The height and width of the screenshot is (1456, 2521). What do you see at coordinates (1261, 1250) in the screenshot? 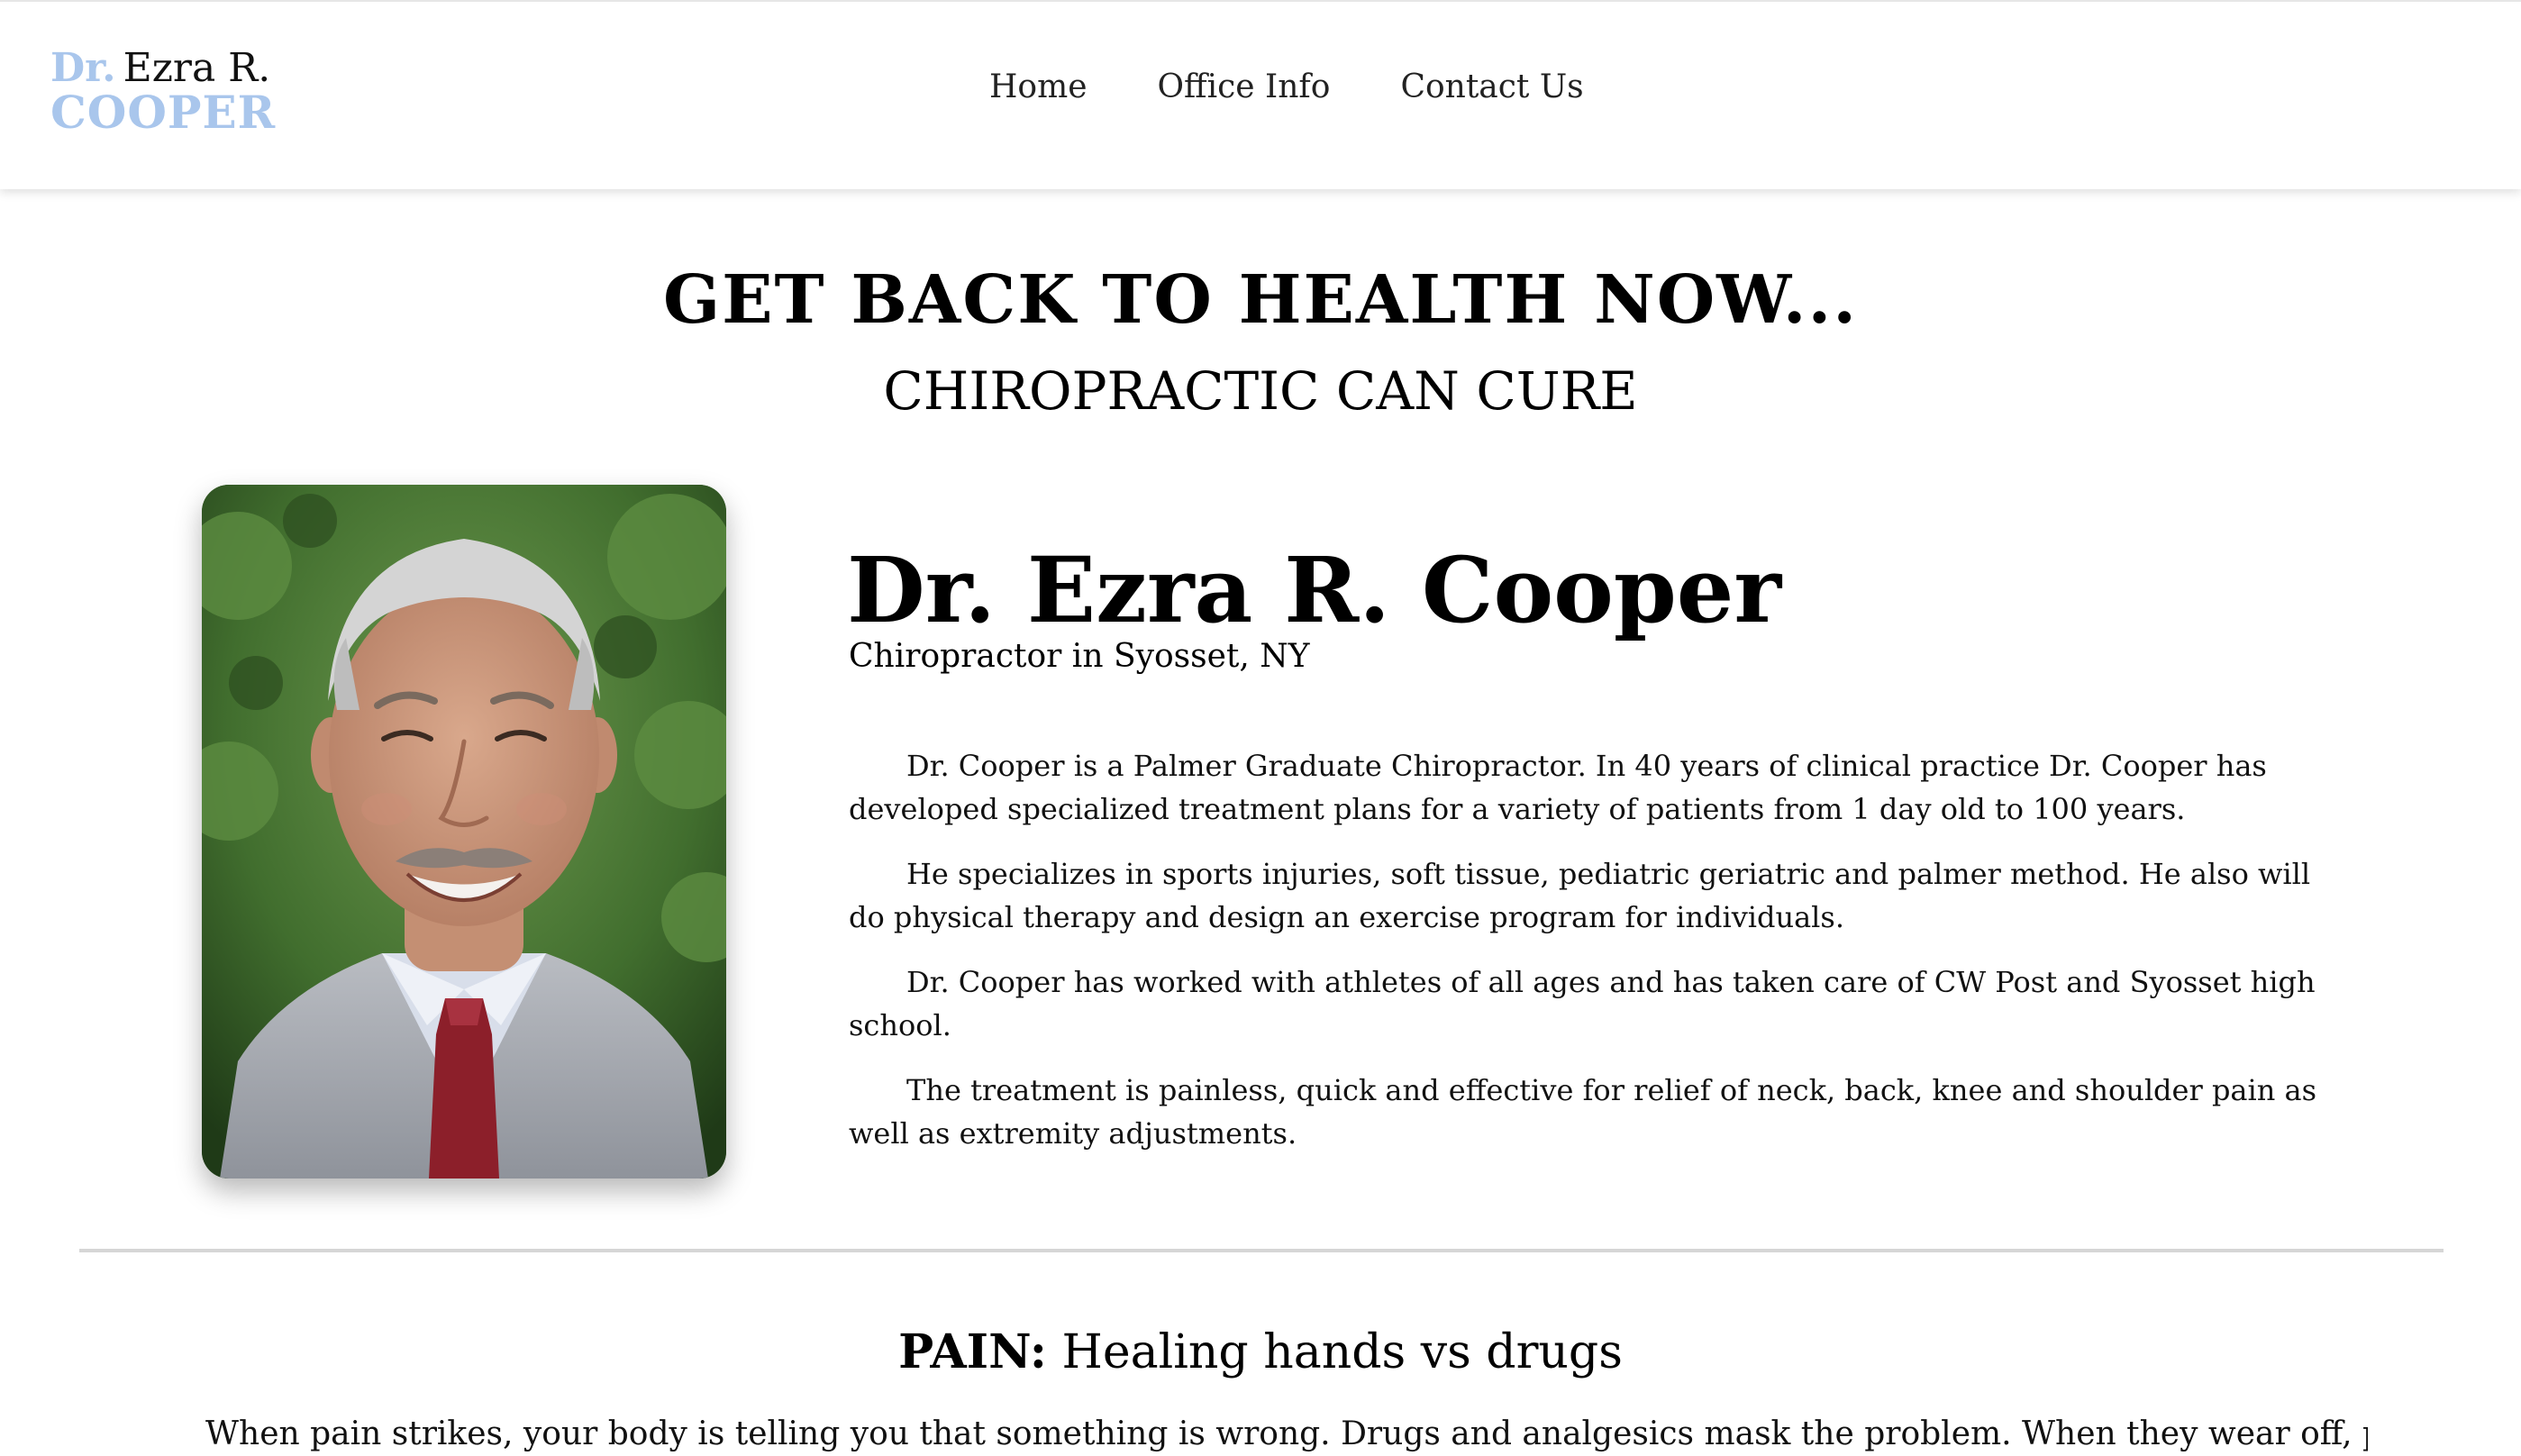
I see `section-divider` at bounding box center [1261, 1250].